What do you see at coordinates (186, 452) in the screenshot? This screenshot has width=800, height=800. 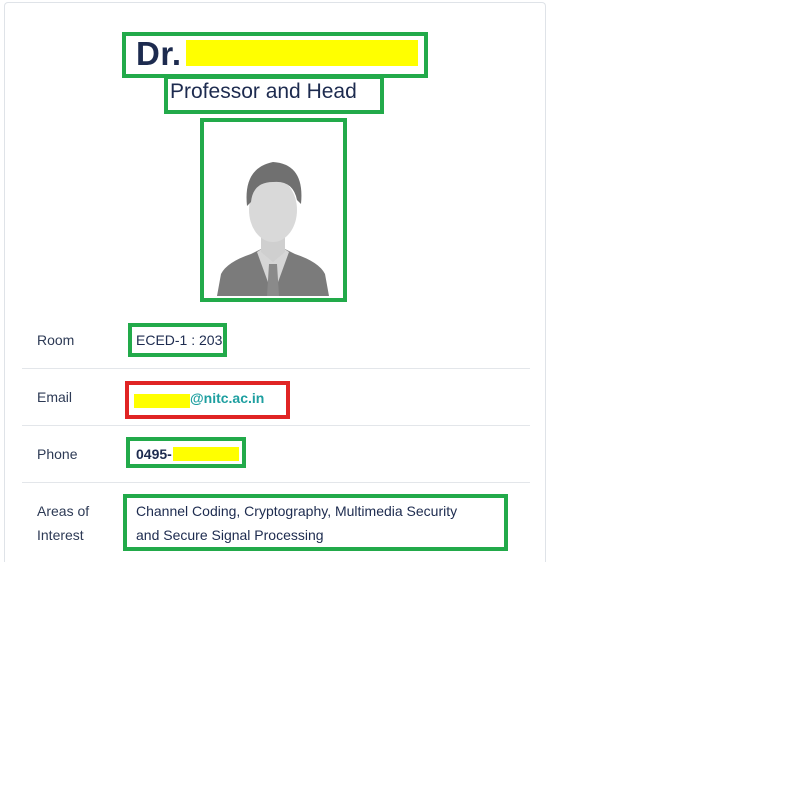 I see `phone-annotation-box` at bounding box center [186, 452].